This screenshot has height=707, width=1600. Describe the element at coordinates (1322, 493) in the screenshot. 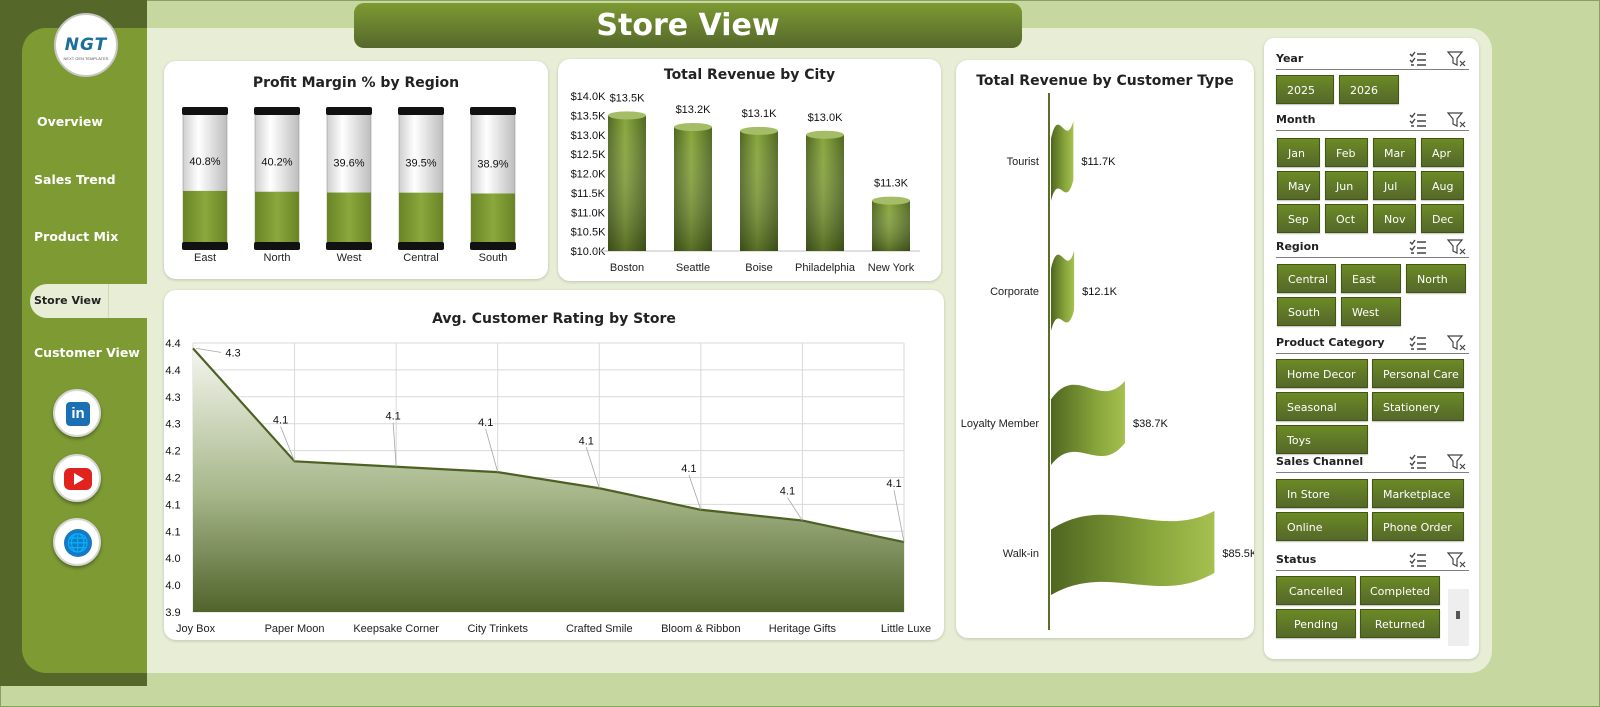

I see `chip-in-store: In Store` at that location.